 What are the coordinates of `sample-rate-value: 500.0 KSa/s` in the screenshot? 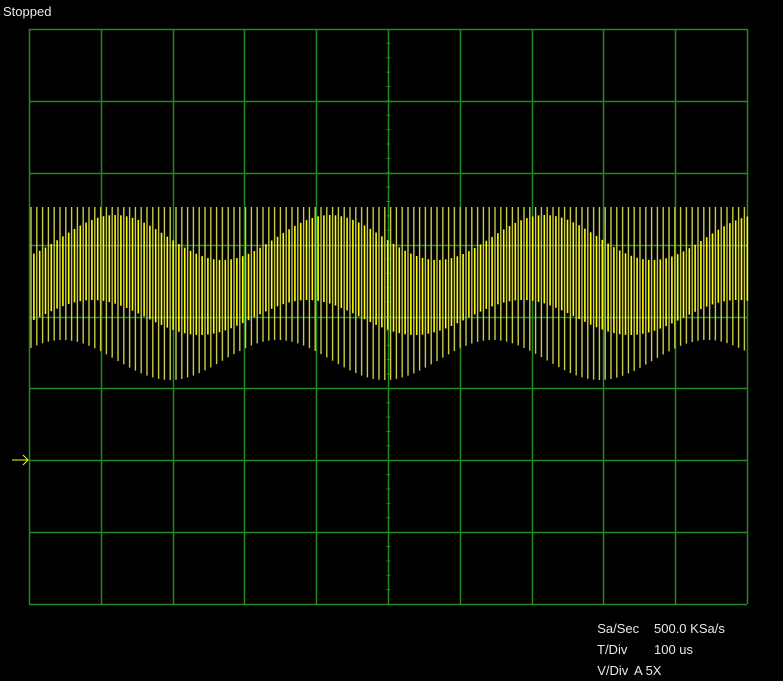 It's located at (689, 628).